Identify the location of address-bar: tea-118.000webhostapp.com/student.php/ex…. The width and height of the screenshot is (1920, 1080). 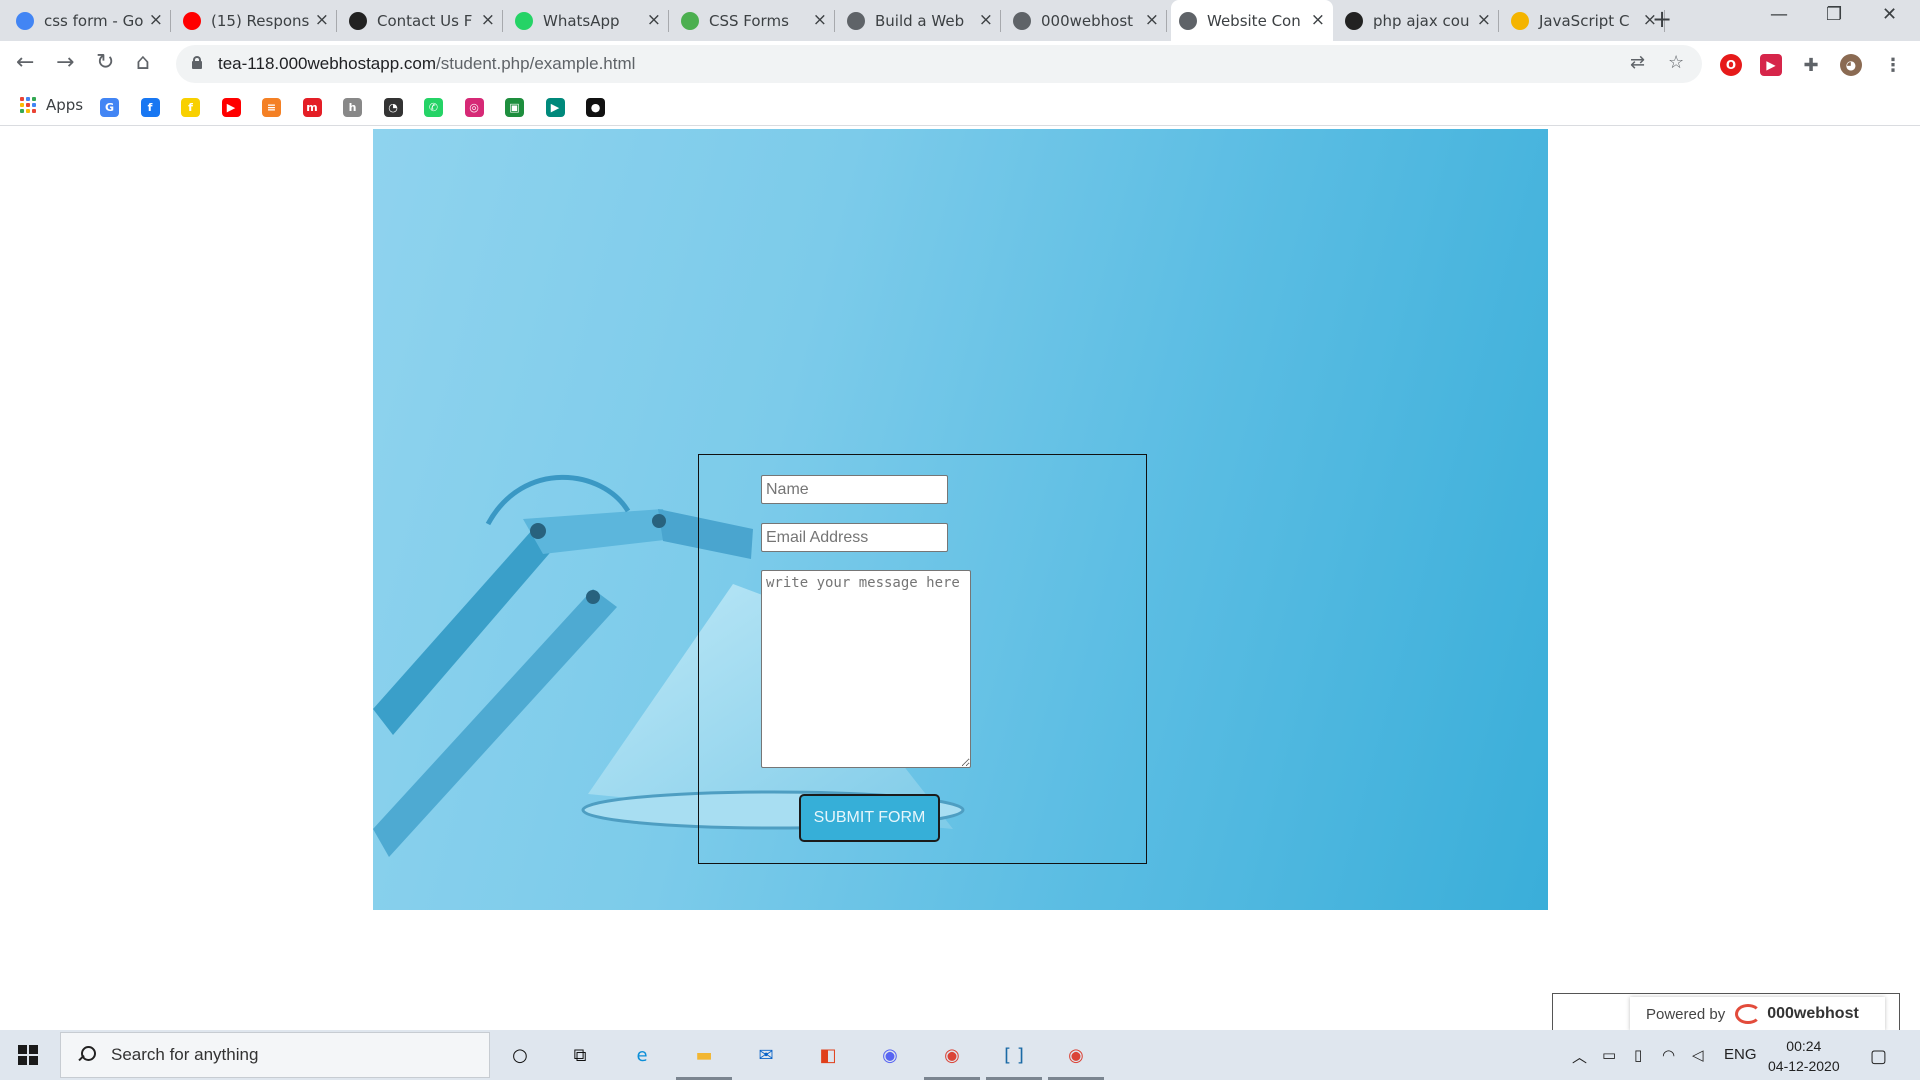
(939, 64).